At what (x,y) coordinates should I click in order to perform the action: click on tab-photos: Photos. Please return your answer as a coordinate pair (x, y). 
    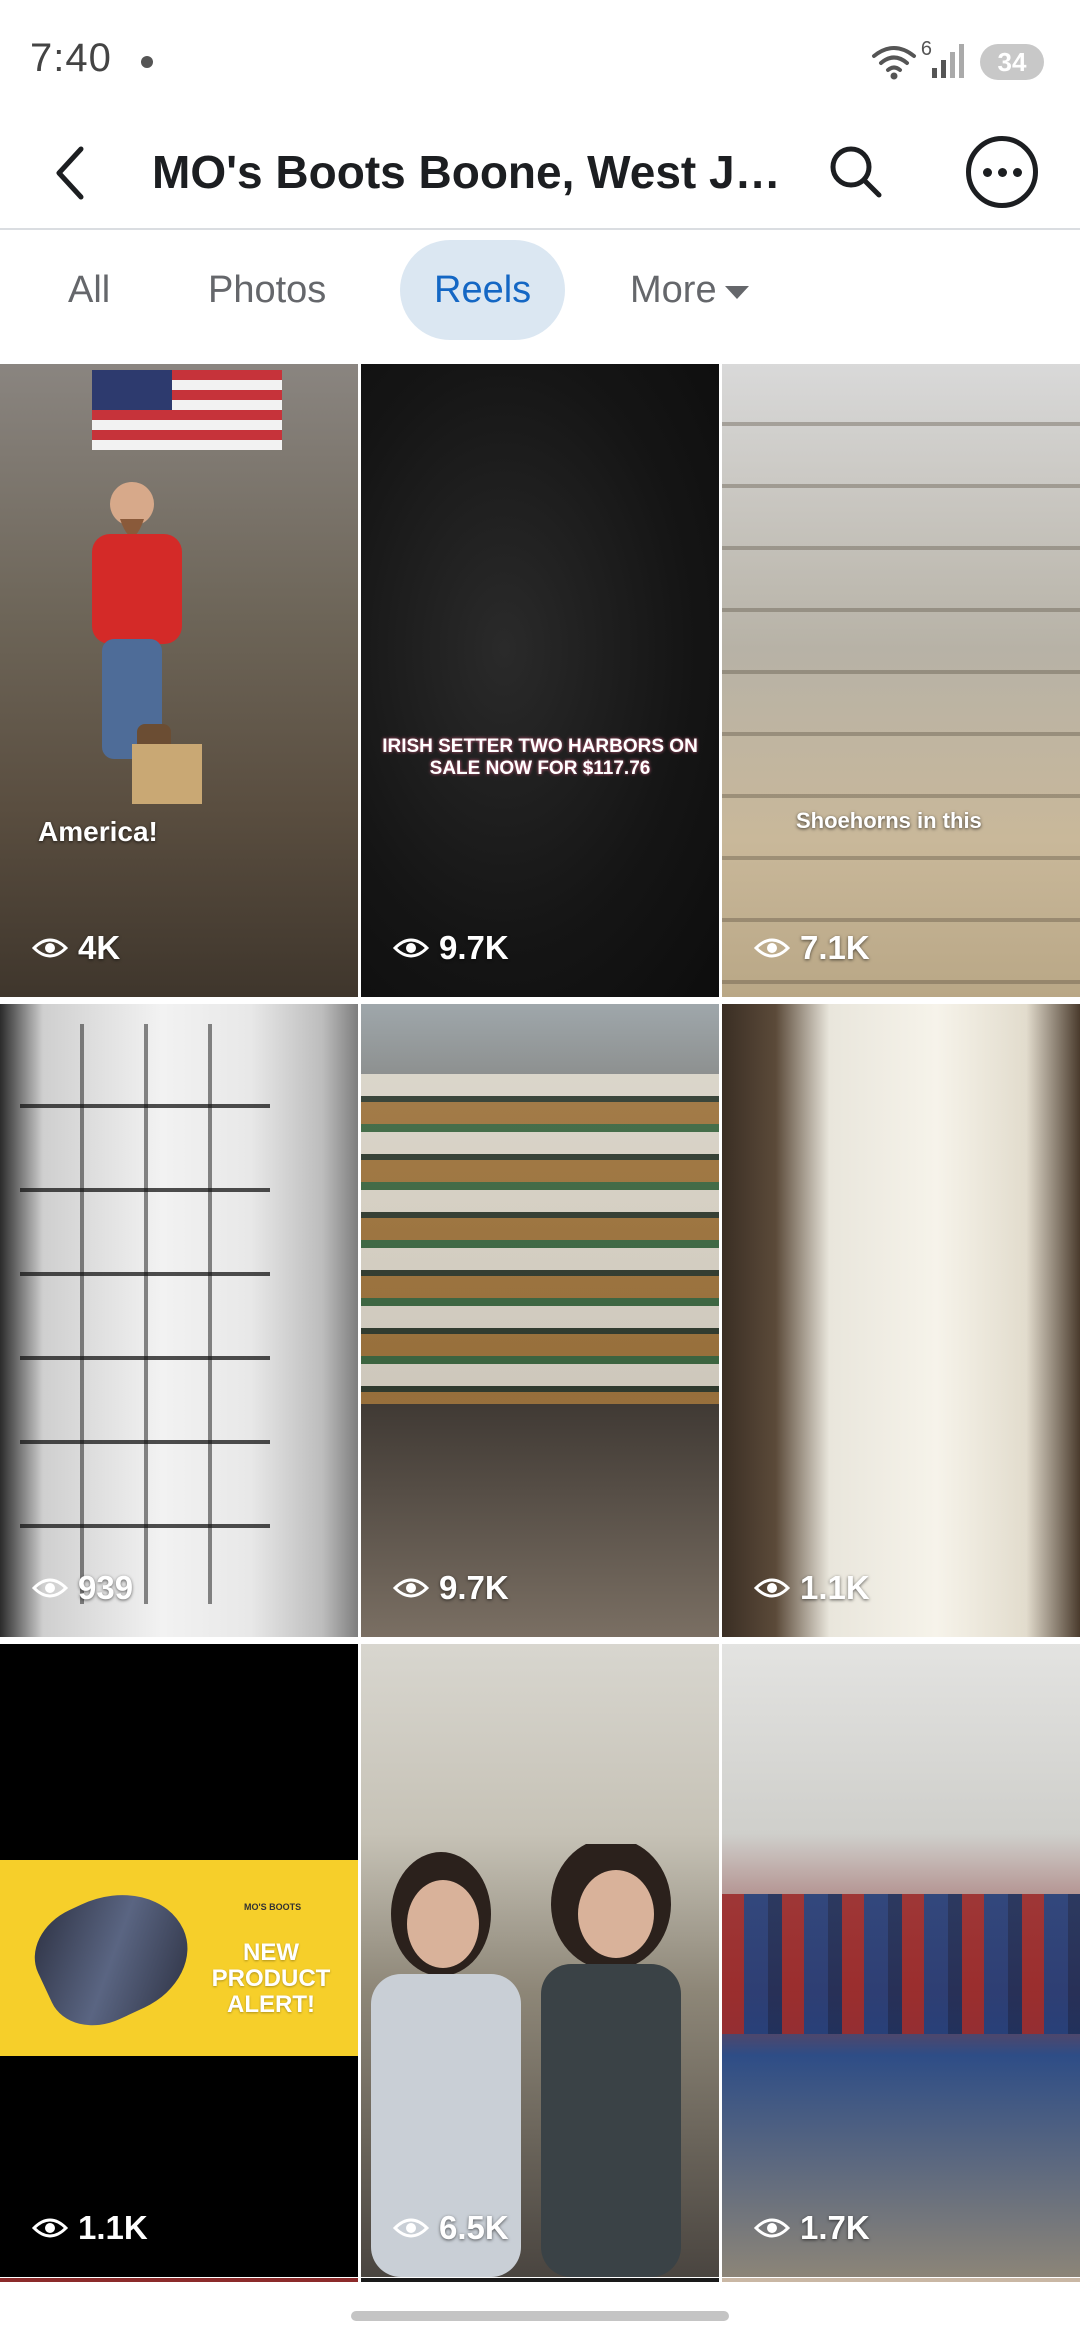
    Looking at the image, I should click on (267, 290).